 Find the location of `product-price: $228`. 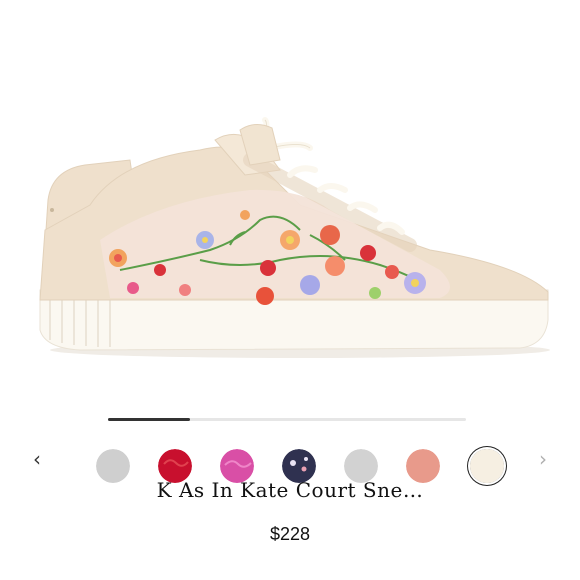

product-price: $228 is located at coordinates (290, 534).